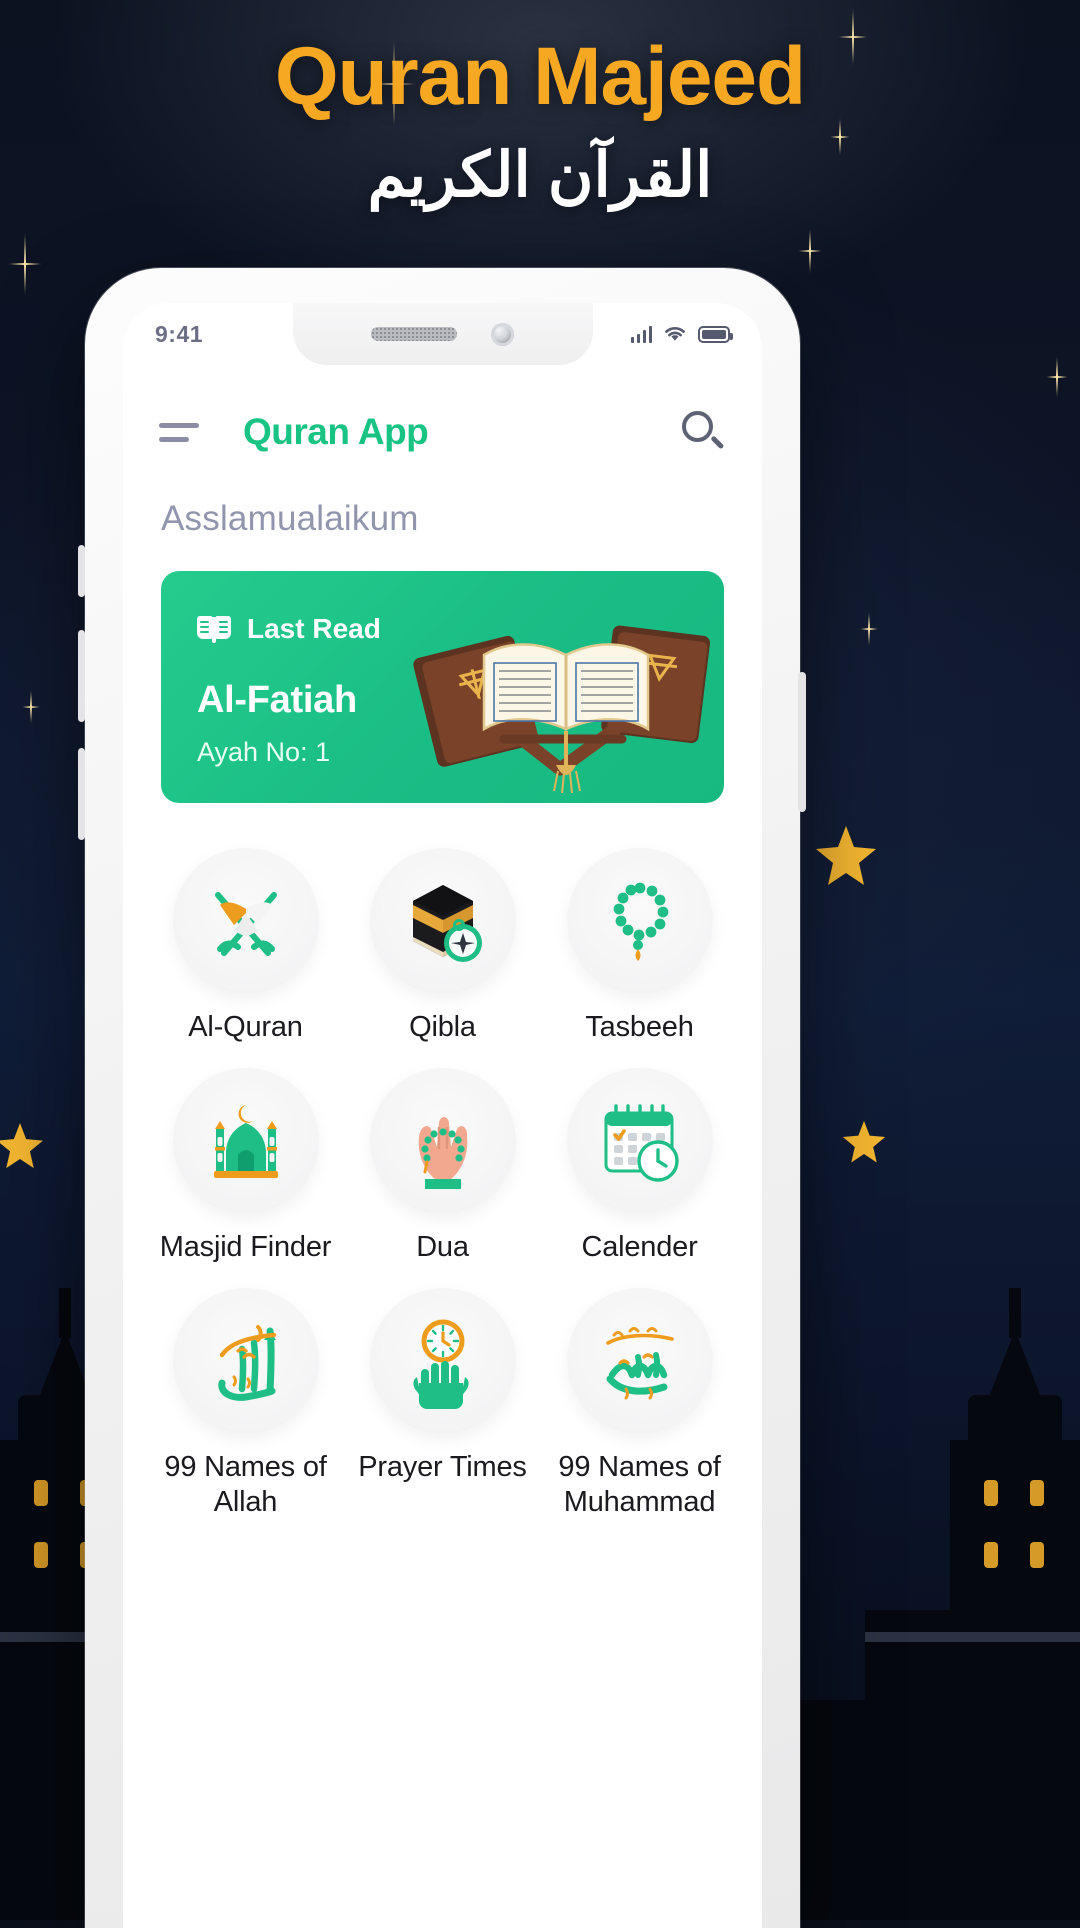 The height and width of the screenshot is (1928, 1080). I want to click on open-book-icon, so click(214, 629).